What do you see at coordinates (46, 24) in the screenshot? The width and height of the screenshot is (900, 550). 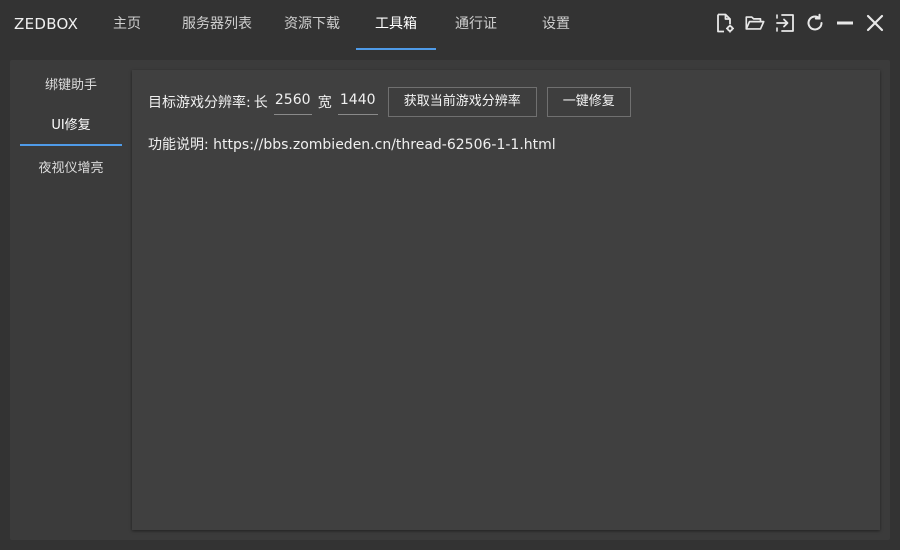 I see `app-title: ZEDBOX` at bounding box center [46, 24].